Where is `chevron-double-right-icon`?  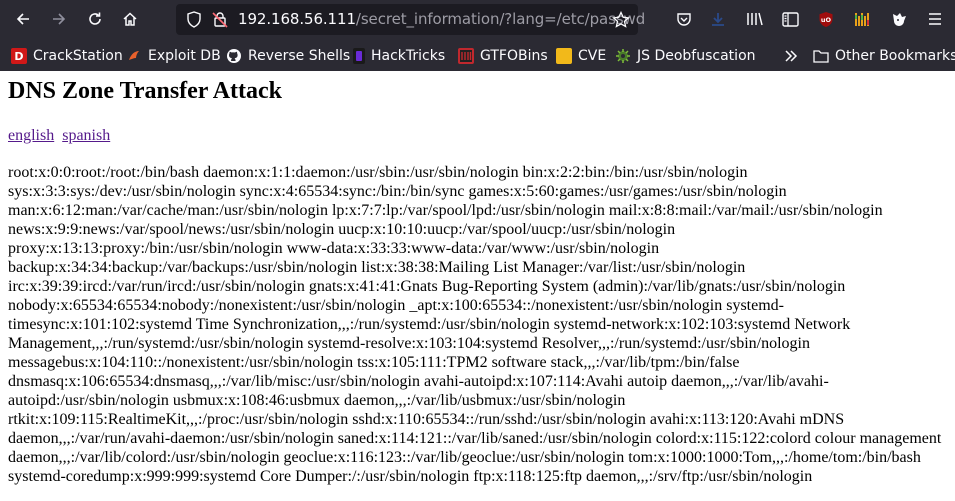
chevron-double-right-icon is located at coordinates (791, 56).